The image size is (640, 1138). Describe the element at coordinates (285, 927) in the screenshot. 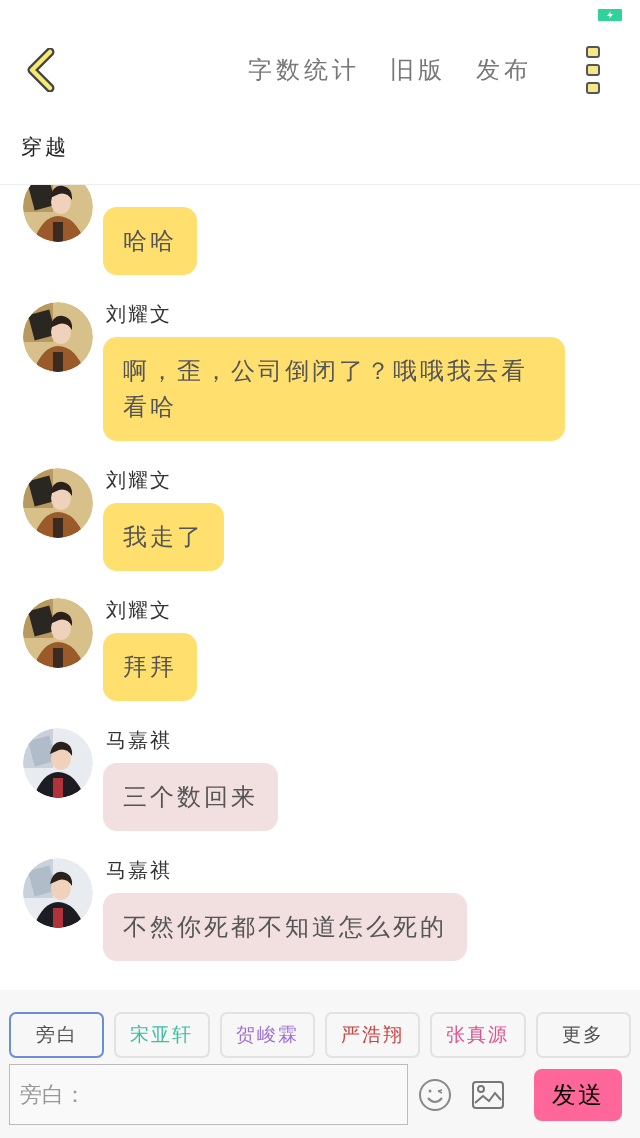

I see `message-bubble: 不然你死都不知道怎么死的` at that location.